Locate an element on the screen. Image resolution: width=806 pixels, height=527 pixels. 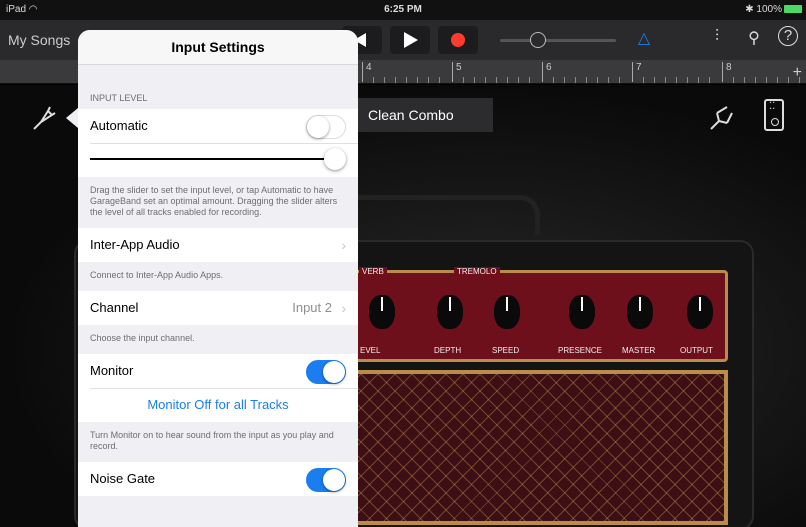
automatic-toggle is located at coordinates (326, 127).